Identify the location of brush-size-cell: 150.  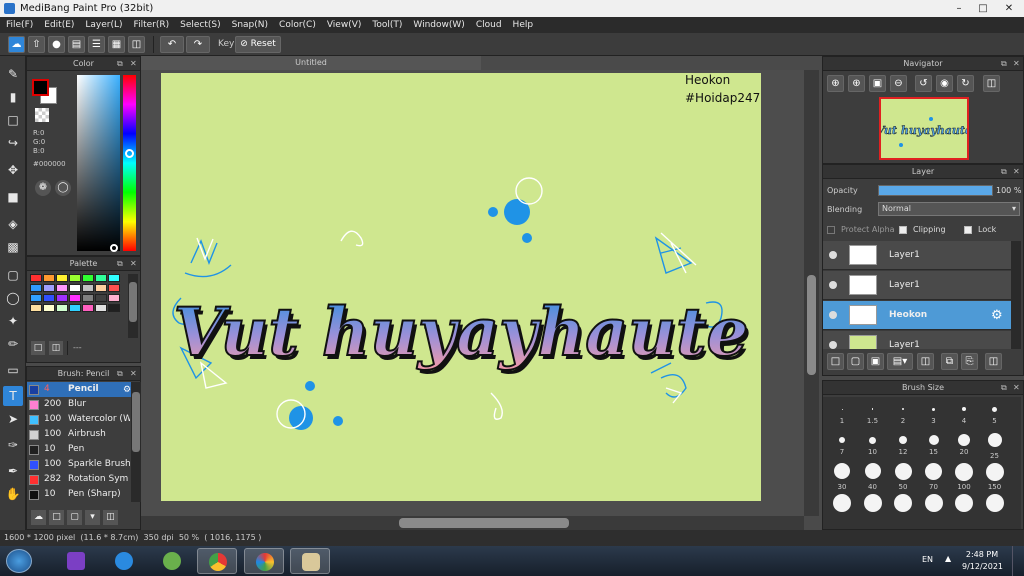
(995, 476).